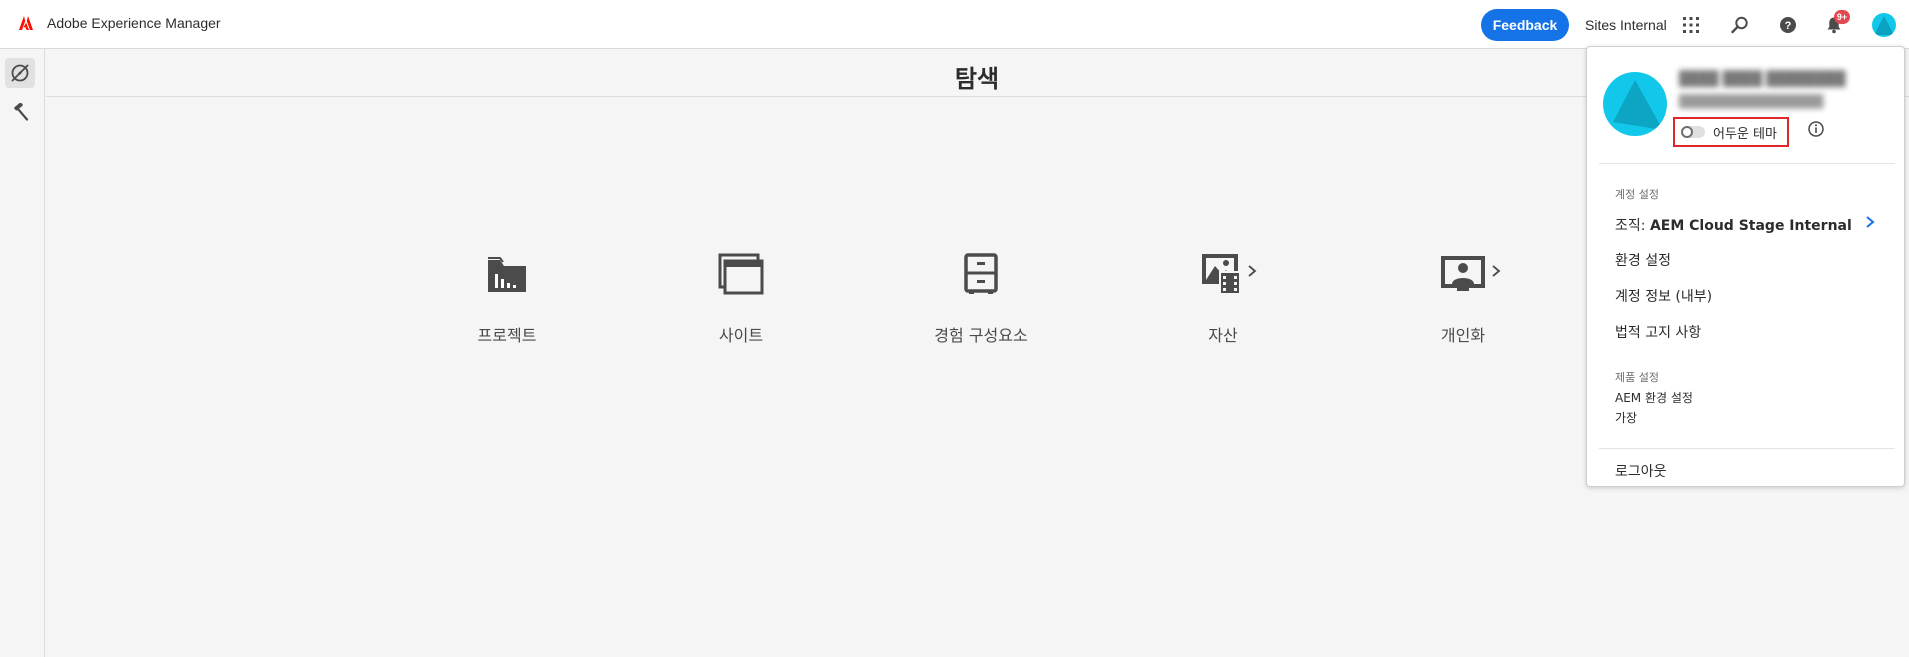 The height and width of the screenshot is (657, 1909). Describe the element at coordinates (1630, 226) in the screenshot. I see `org-prefix: 조직:` at that location.